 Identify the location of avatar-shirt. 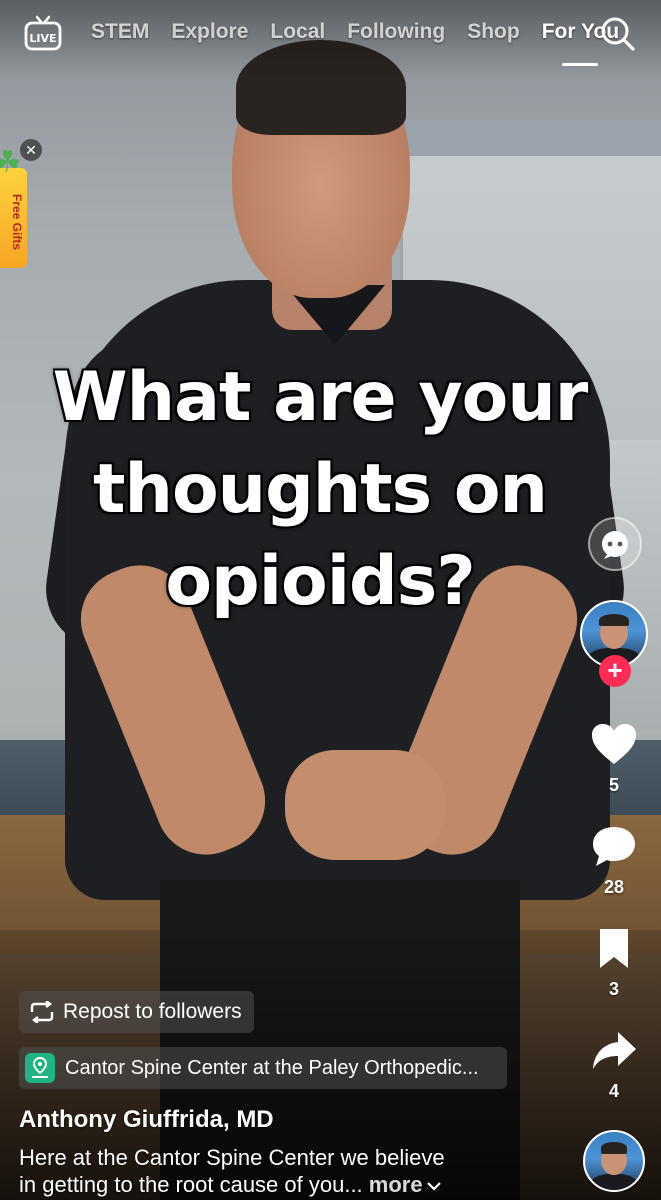
(614, 1181).